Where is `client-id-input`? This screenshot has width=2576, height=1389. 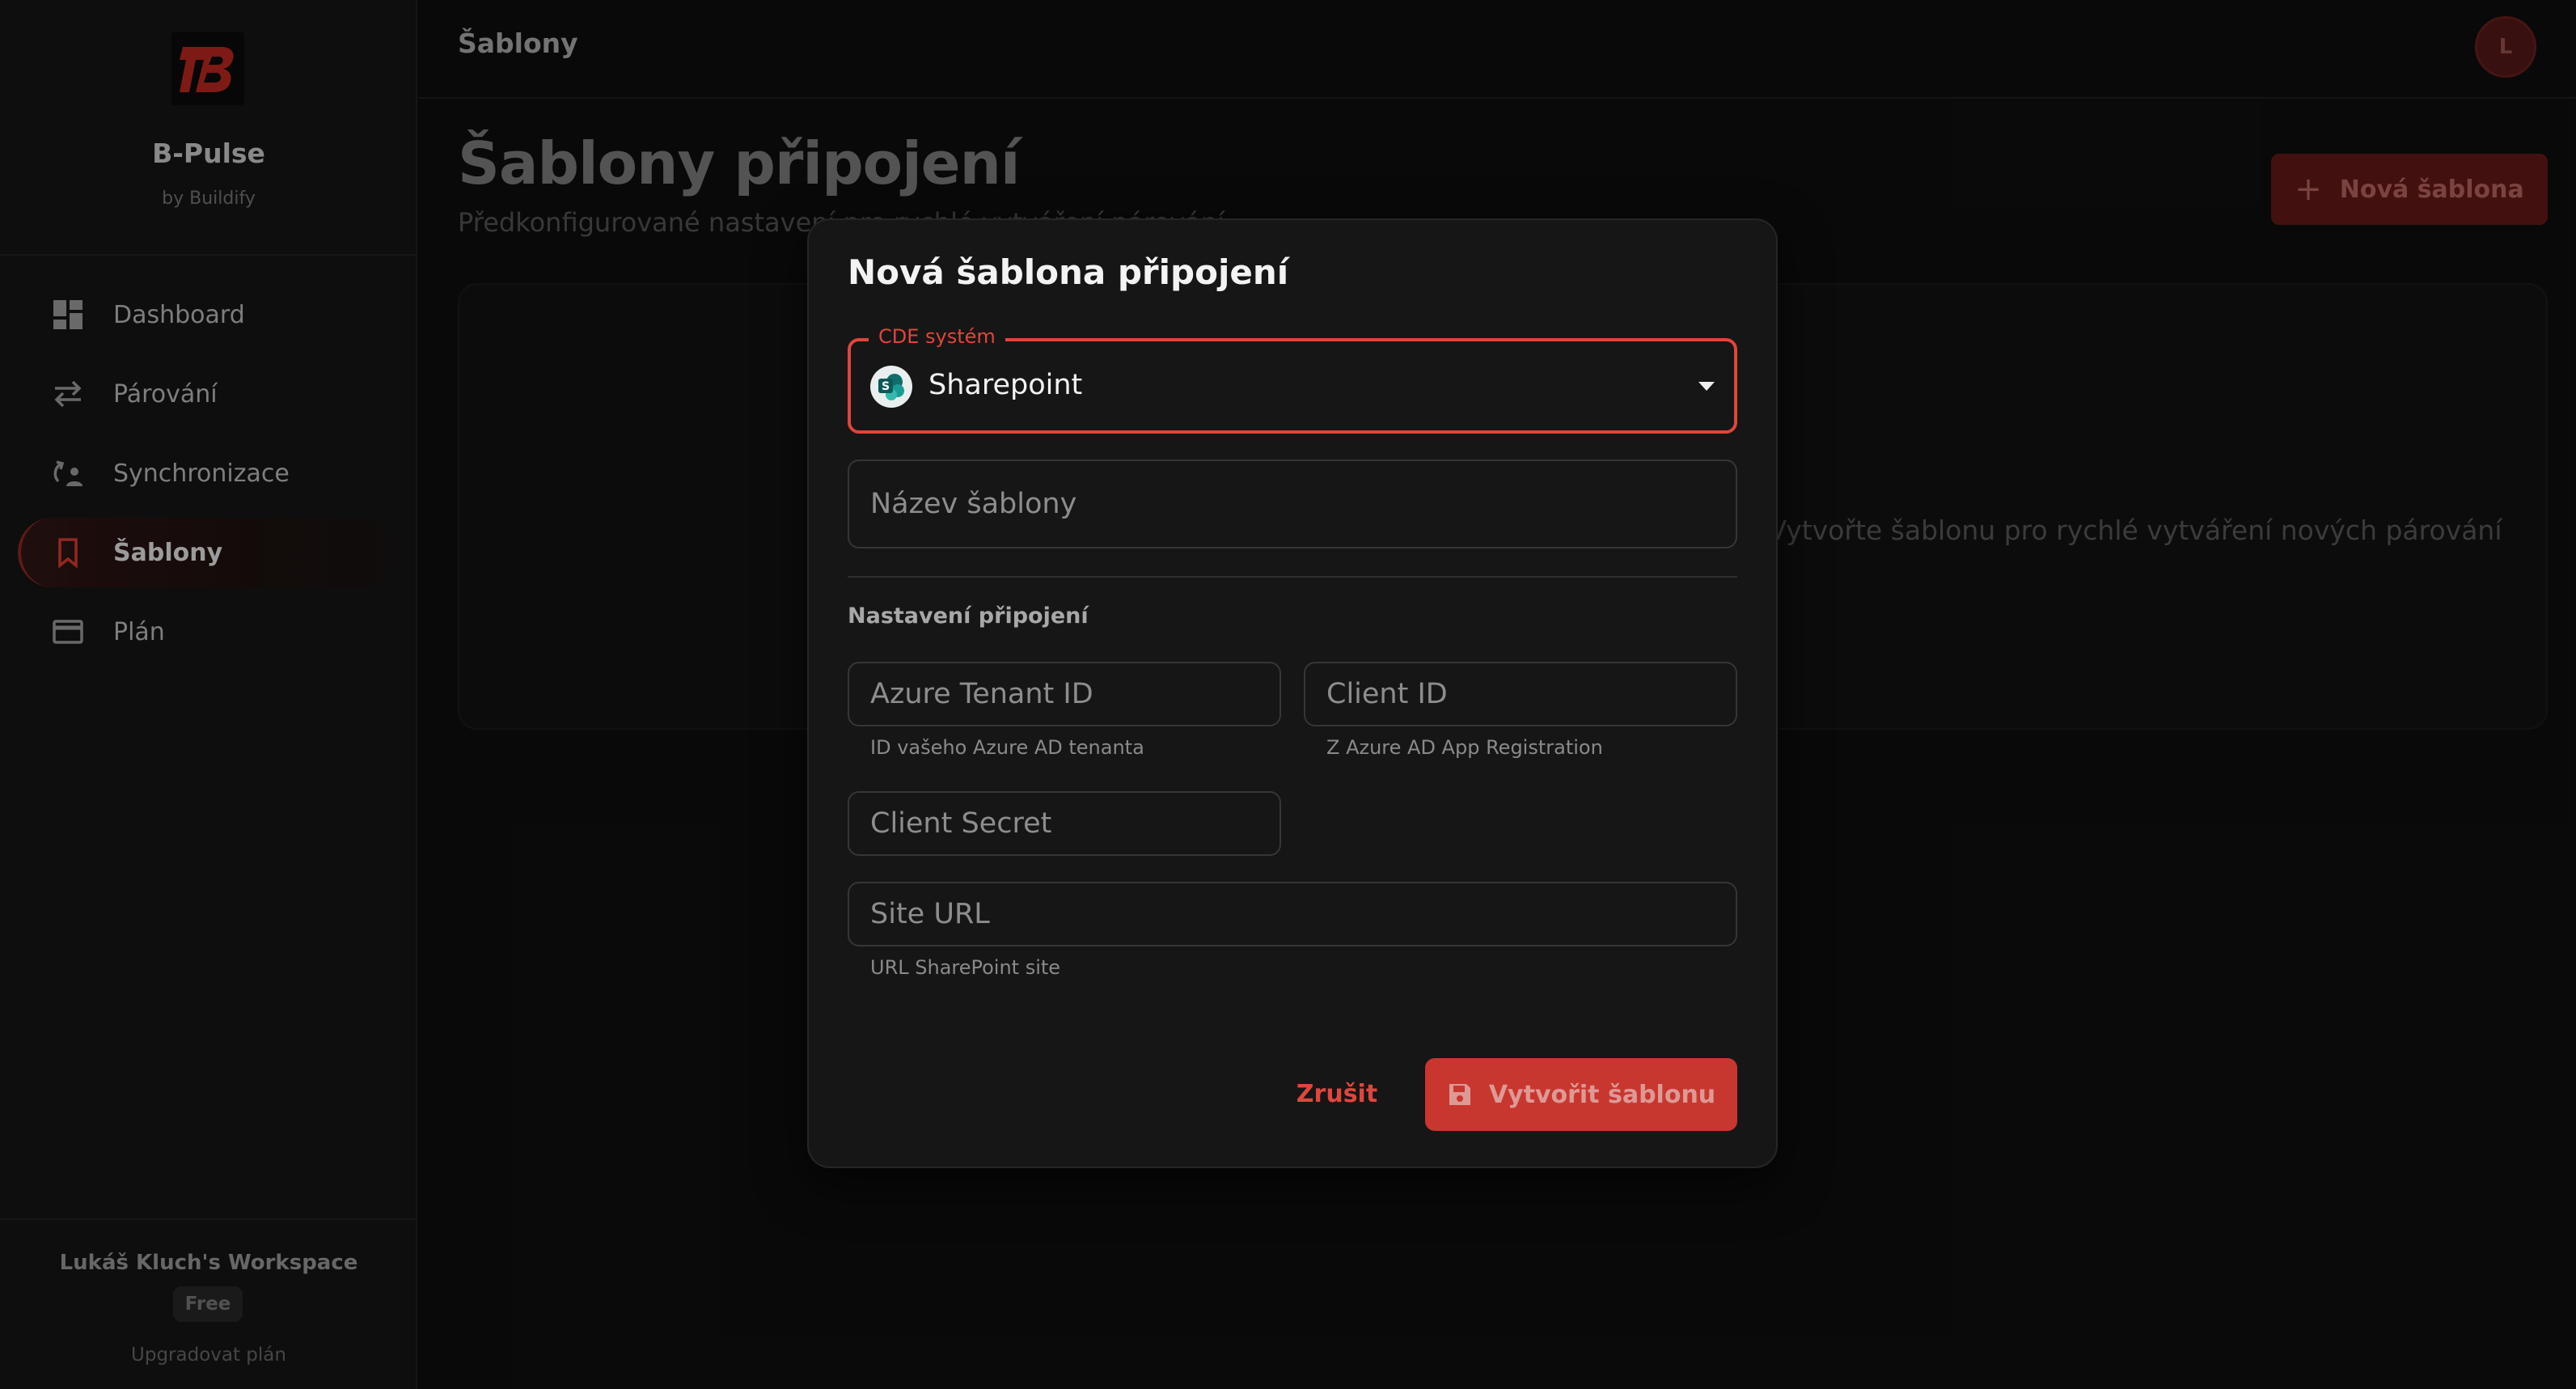 client-id-input is located at coordinates (1520, 694).